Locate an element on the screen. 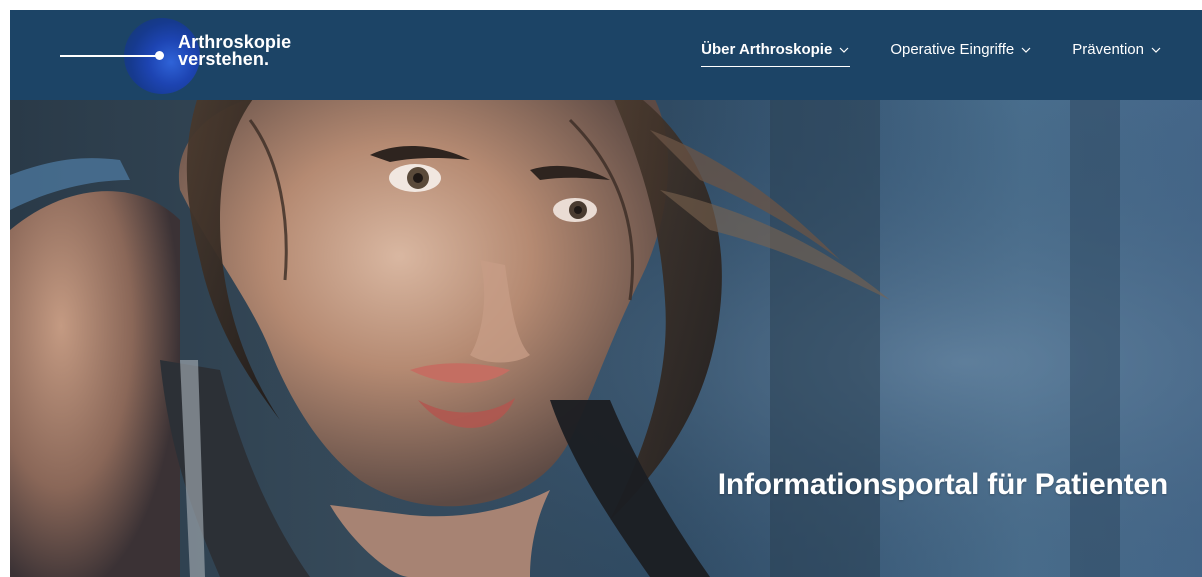  nav-item-ueber-arthroskopie: Über Arthroskopie is located at coordinates (776, 53).